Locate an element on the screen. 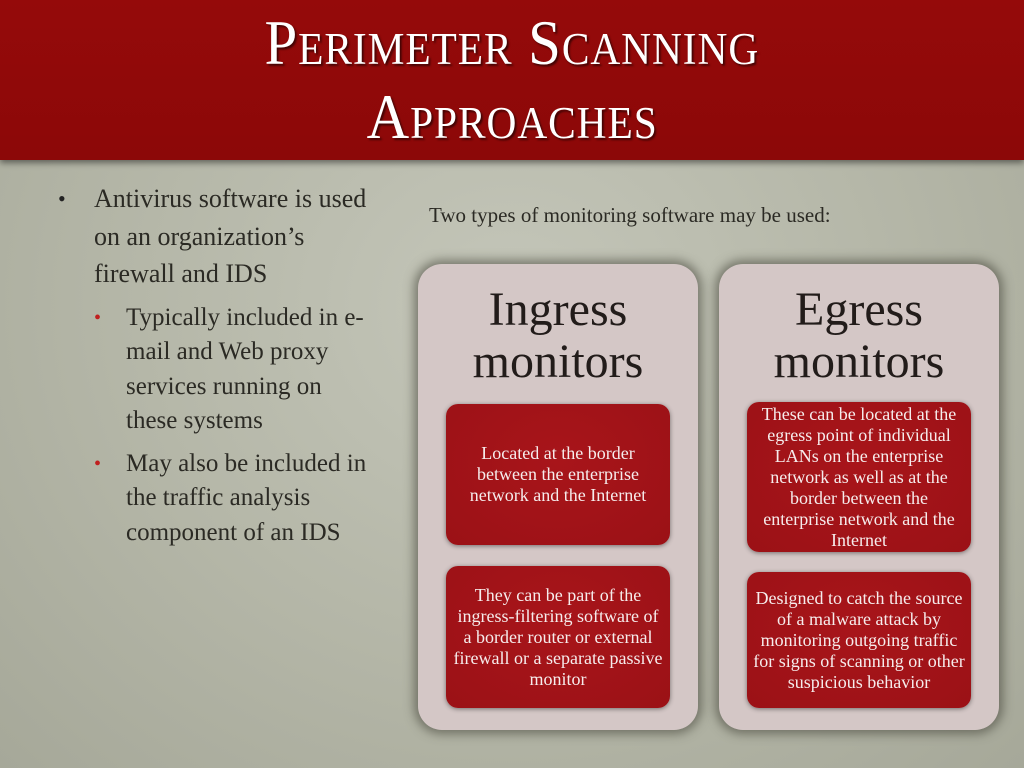 The width and height of the screenshot is (1024, 768). panel-title: Egress monitors is located at coordinates (859, 335).